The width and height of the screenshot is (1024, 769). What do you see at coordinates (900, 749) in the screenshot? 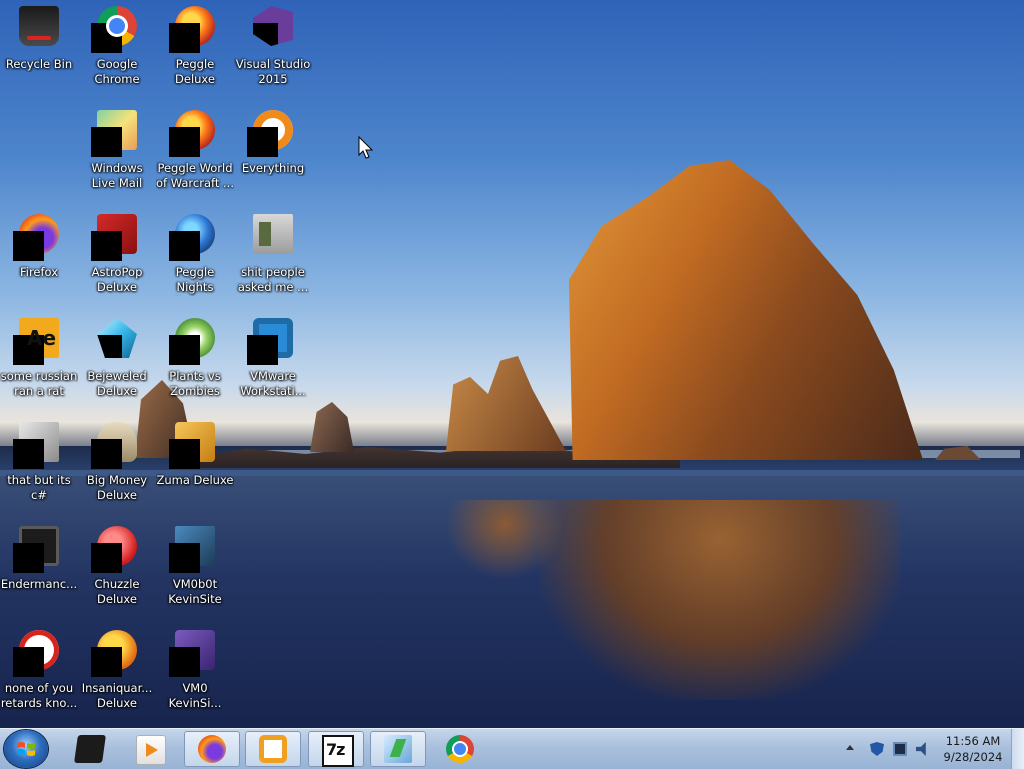
I see `monitor-icon` at bounding box center [900, 749].